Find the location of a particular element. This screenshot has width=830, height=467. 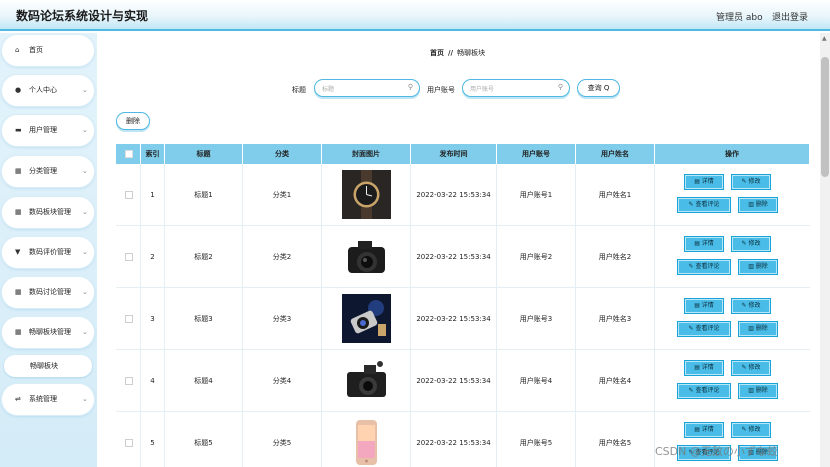

cover-image-camera is located at coordinates (366, 256).